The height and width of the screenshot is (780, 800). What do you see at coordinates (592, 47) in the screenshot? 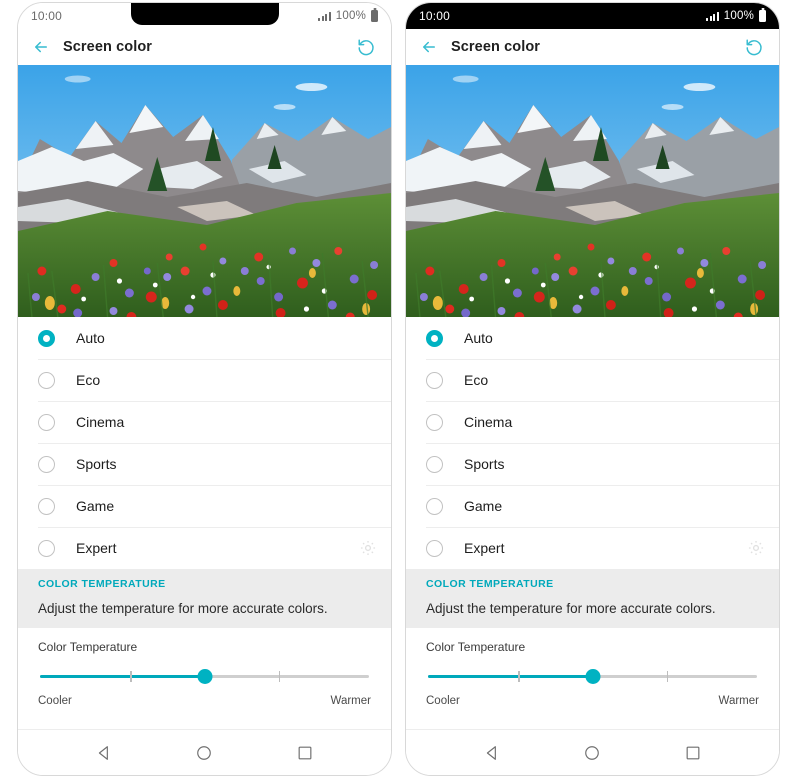
I see `app-bar-right: Screen color` at bounding box center [592, 47].